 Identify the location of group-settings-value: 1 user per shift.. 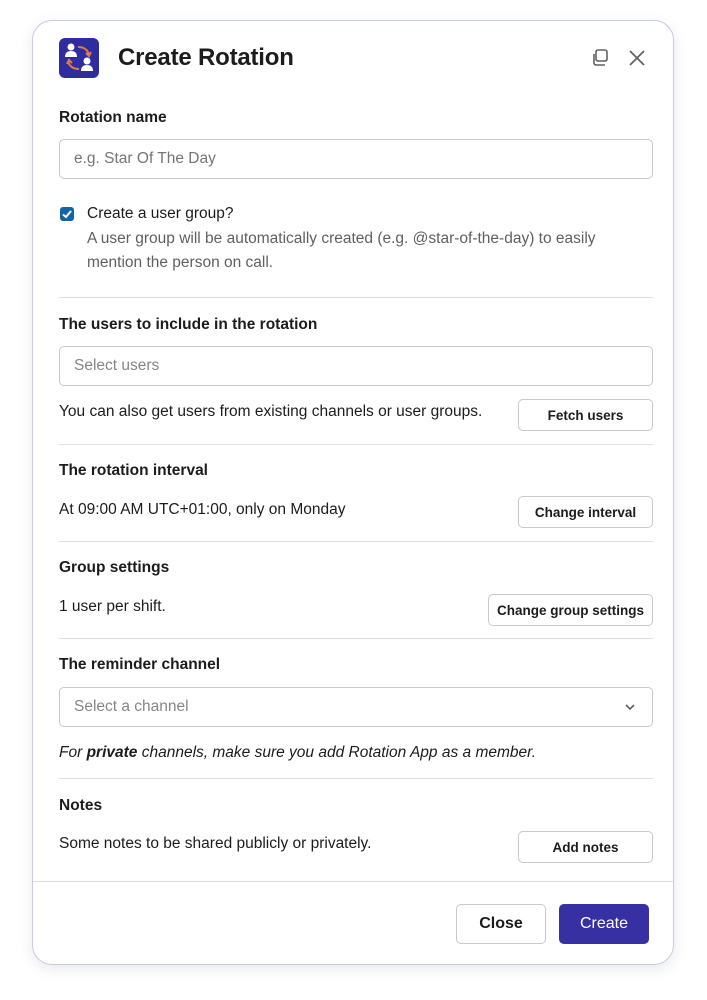
(112, 606).